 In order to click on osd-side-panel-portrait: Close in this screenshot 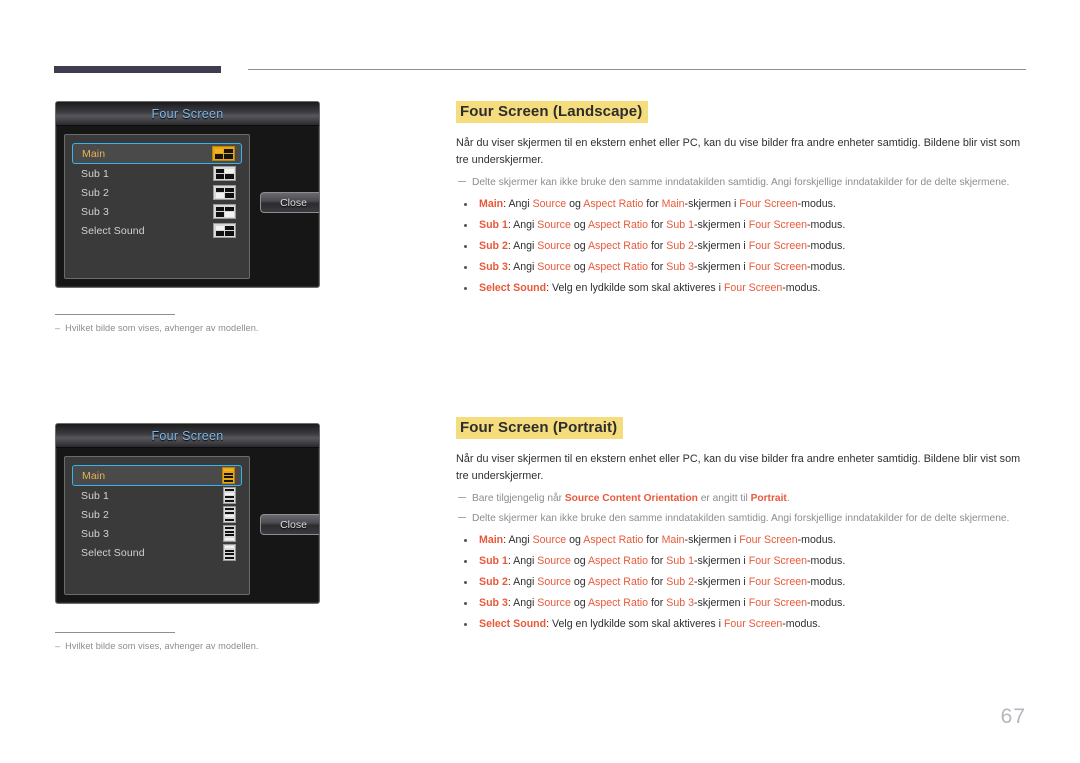, I will do `click(284, 525)`.